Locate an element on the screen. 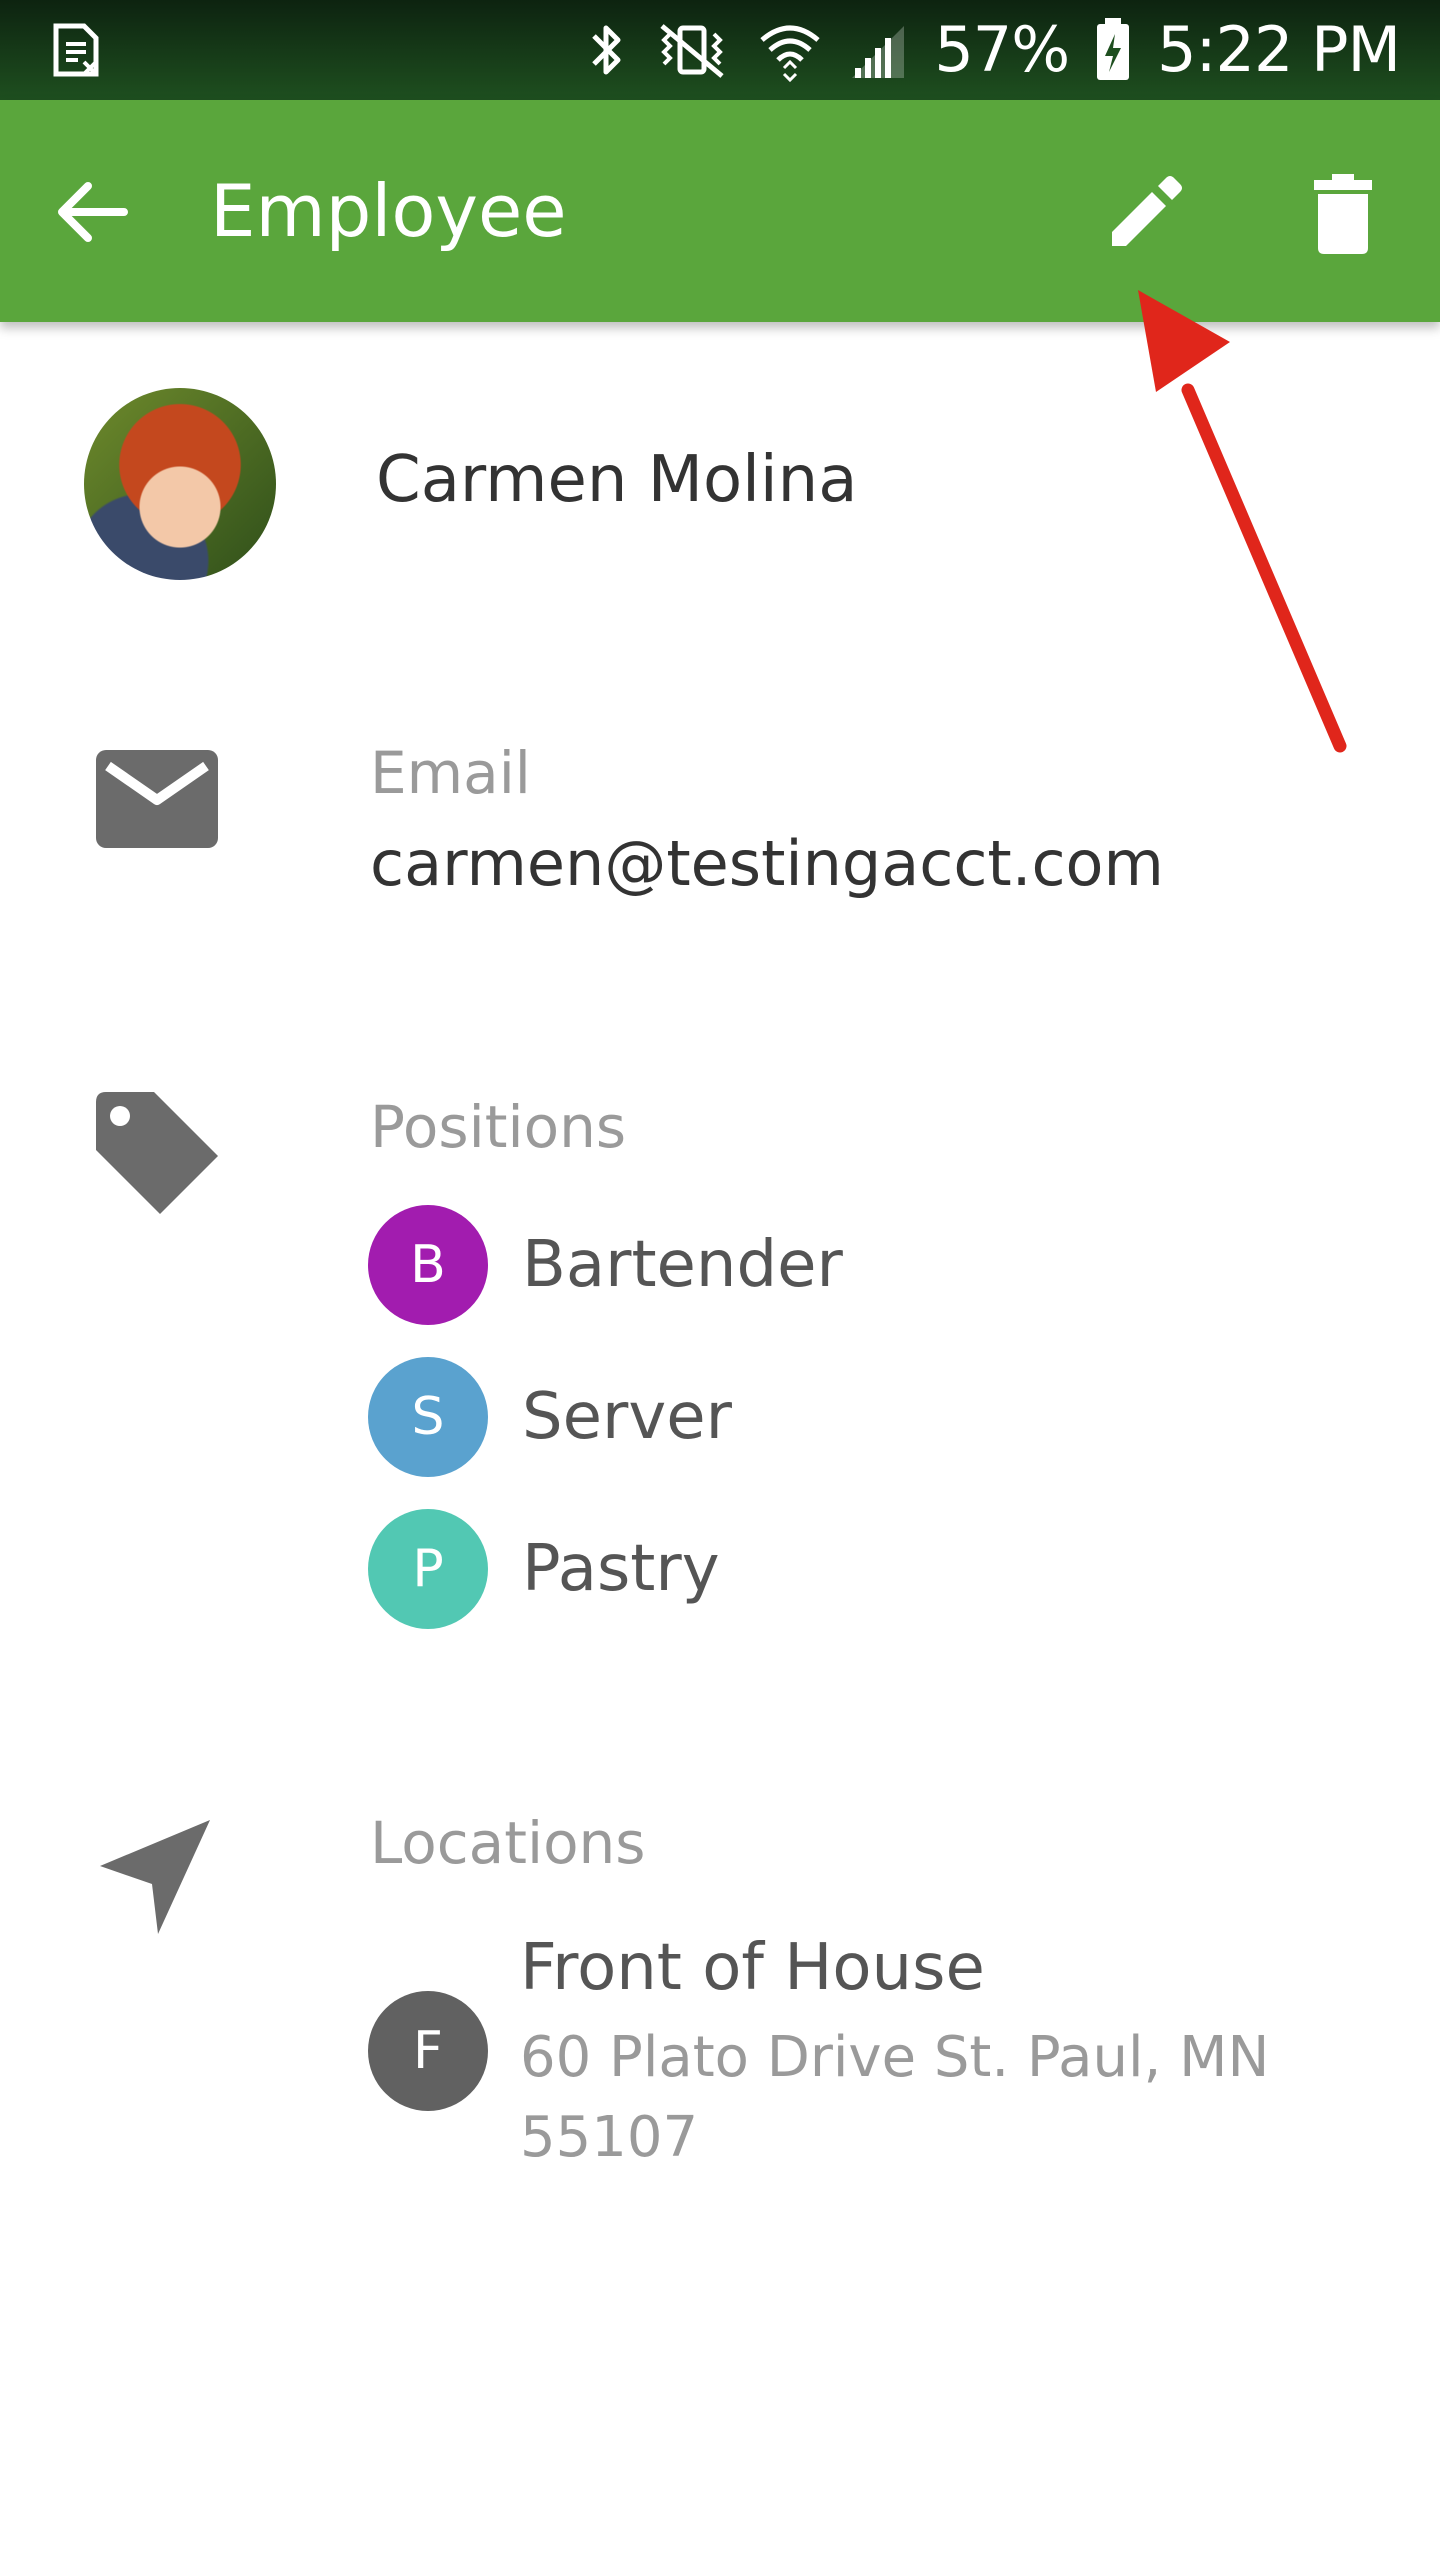 This screenshot has height=2560, width=1440. position-chip: B is located at coordinates (428, 1265).